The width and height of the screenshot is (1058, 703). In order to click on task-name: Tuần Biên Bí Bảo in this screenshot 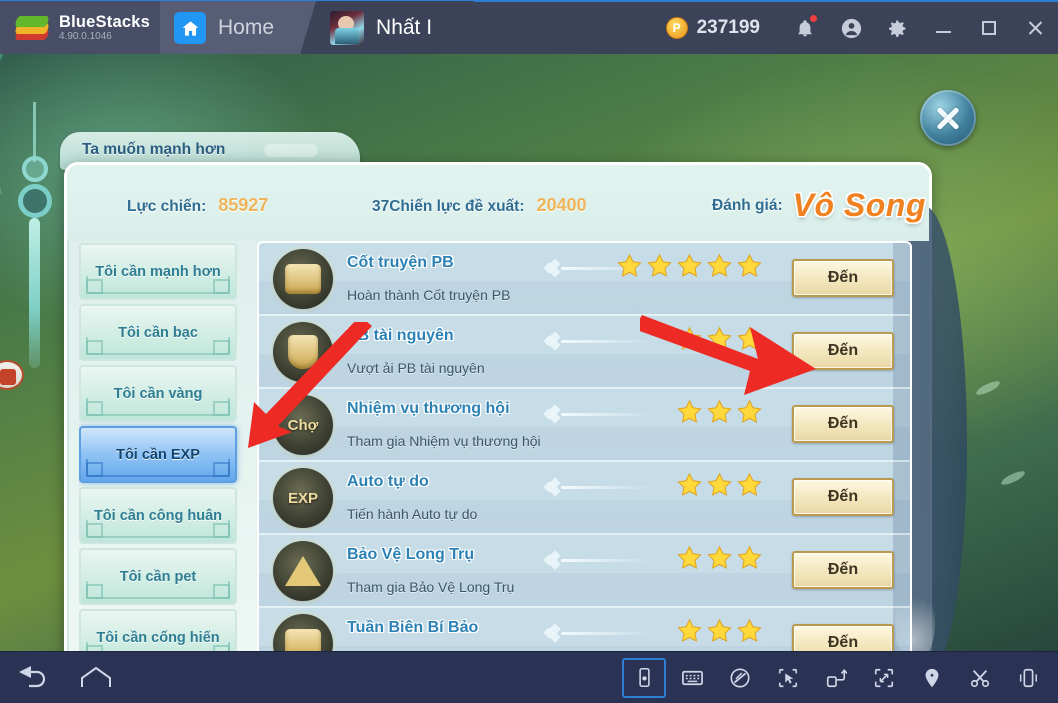, I will do `click(413, 627)`.